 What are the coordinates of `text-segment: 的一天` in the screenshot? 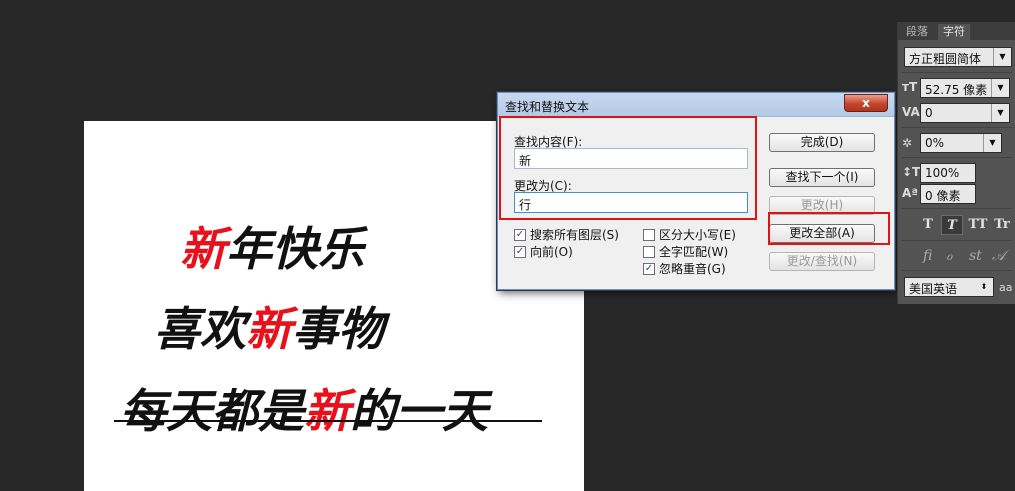 It's located at (419, 411).